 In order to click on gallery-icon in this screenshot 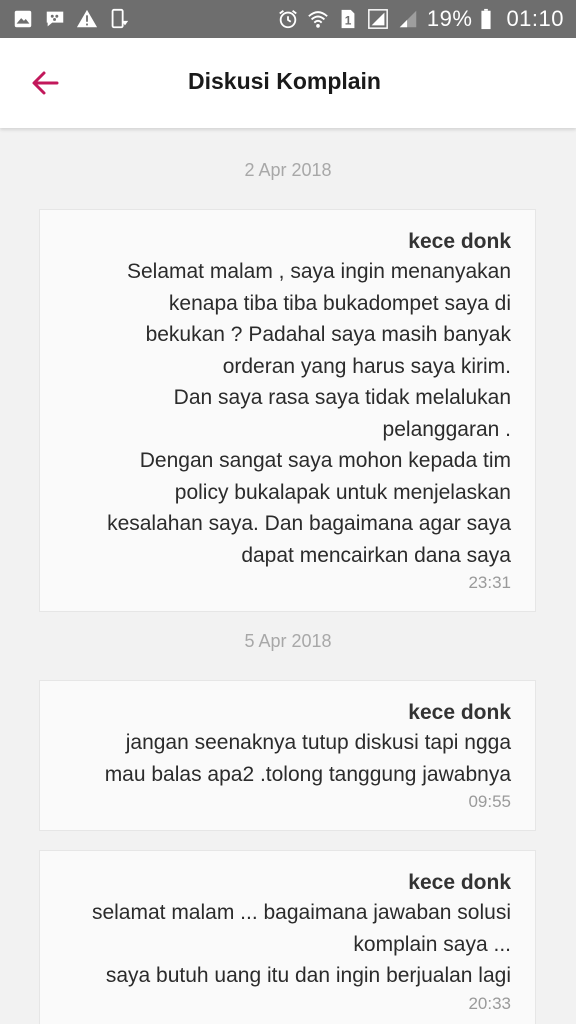, I will do `click(23, 19)`.